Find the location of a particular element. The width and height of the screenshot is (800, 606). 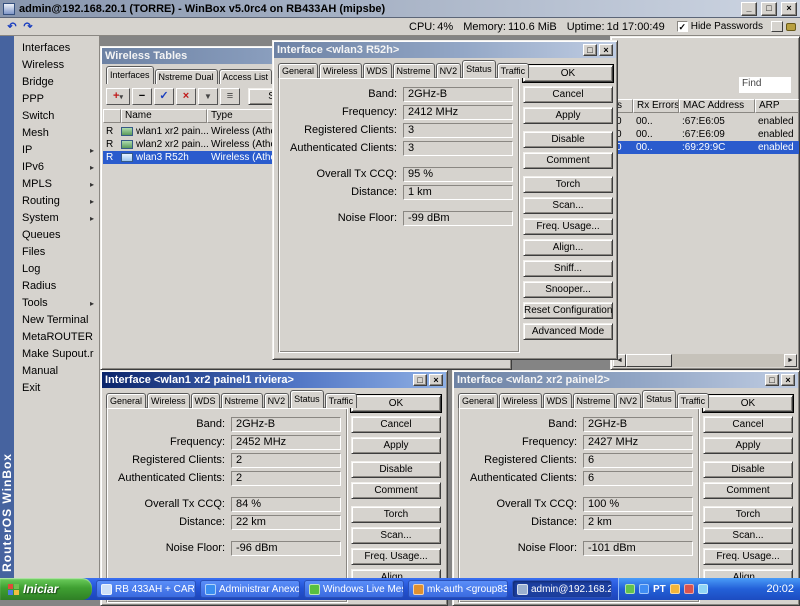

remove-button: − is located at coordinates (142, 96).